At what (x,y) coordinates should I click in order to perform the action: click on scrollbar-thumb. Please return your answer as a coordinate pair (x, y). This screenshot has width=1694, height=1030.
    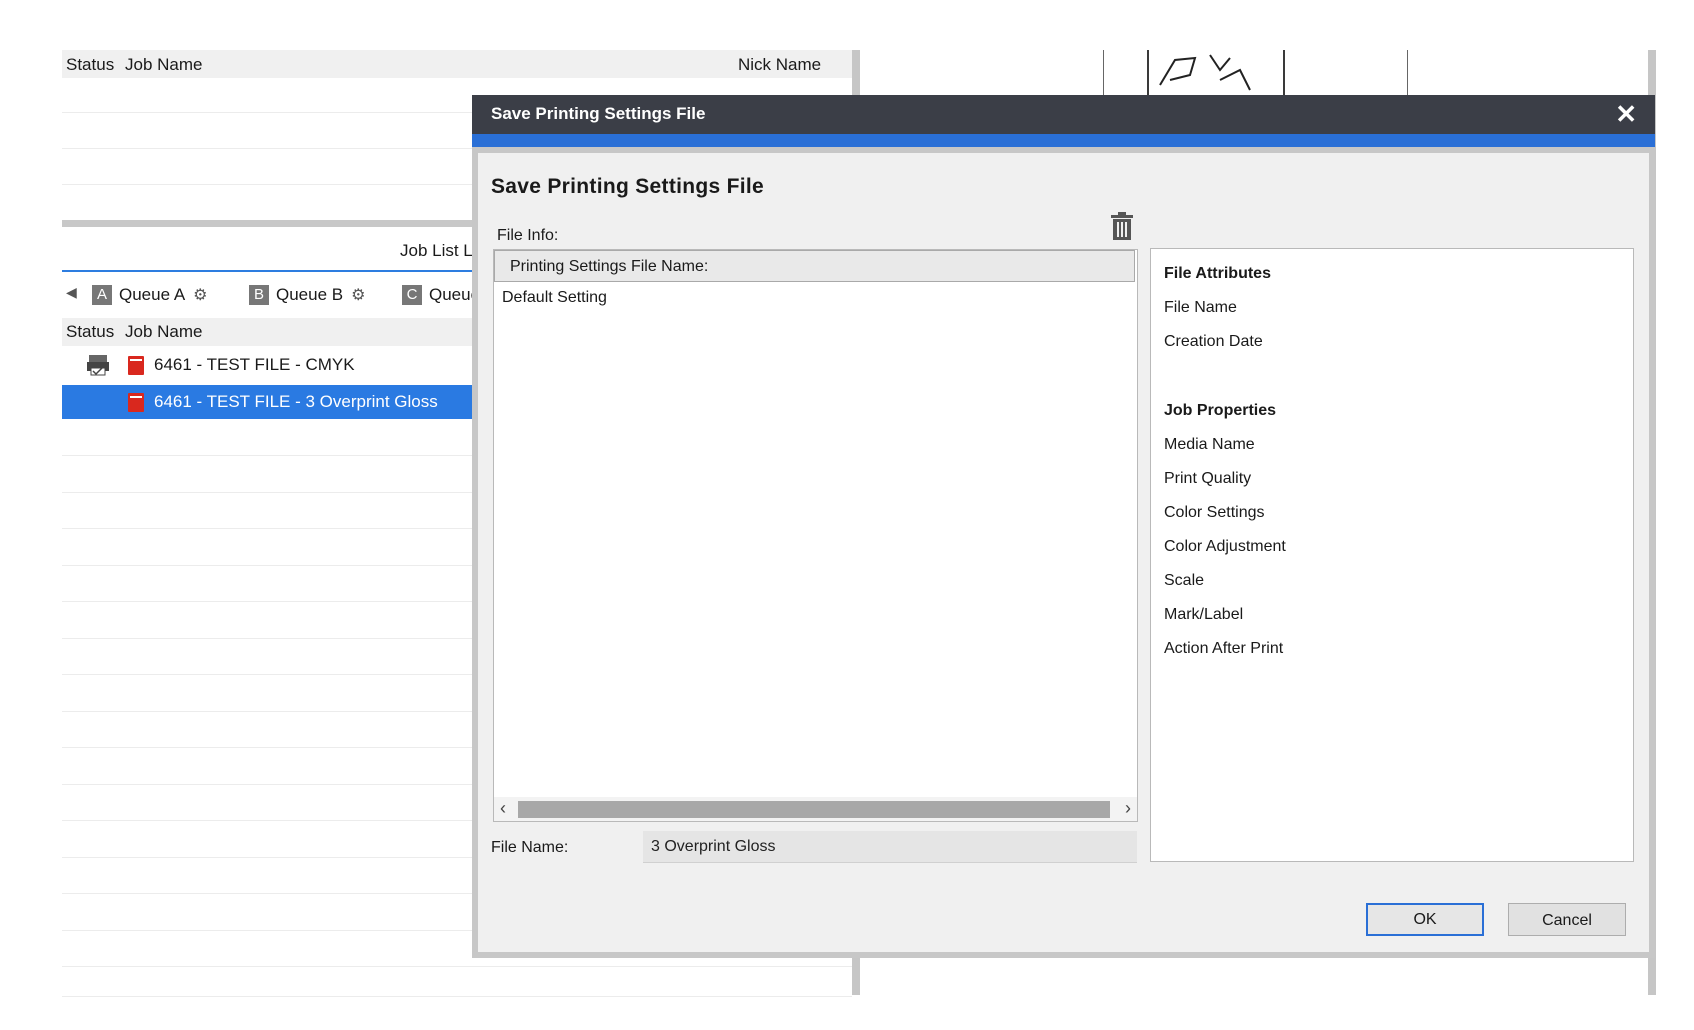
    Looking at the image, I should click on (814, 809).